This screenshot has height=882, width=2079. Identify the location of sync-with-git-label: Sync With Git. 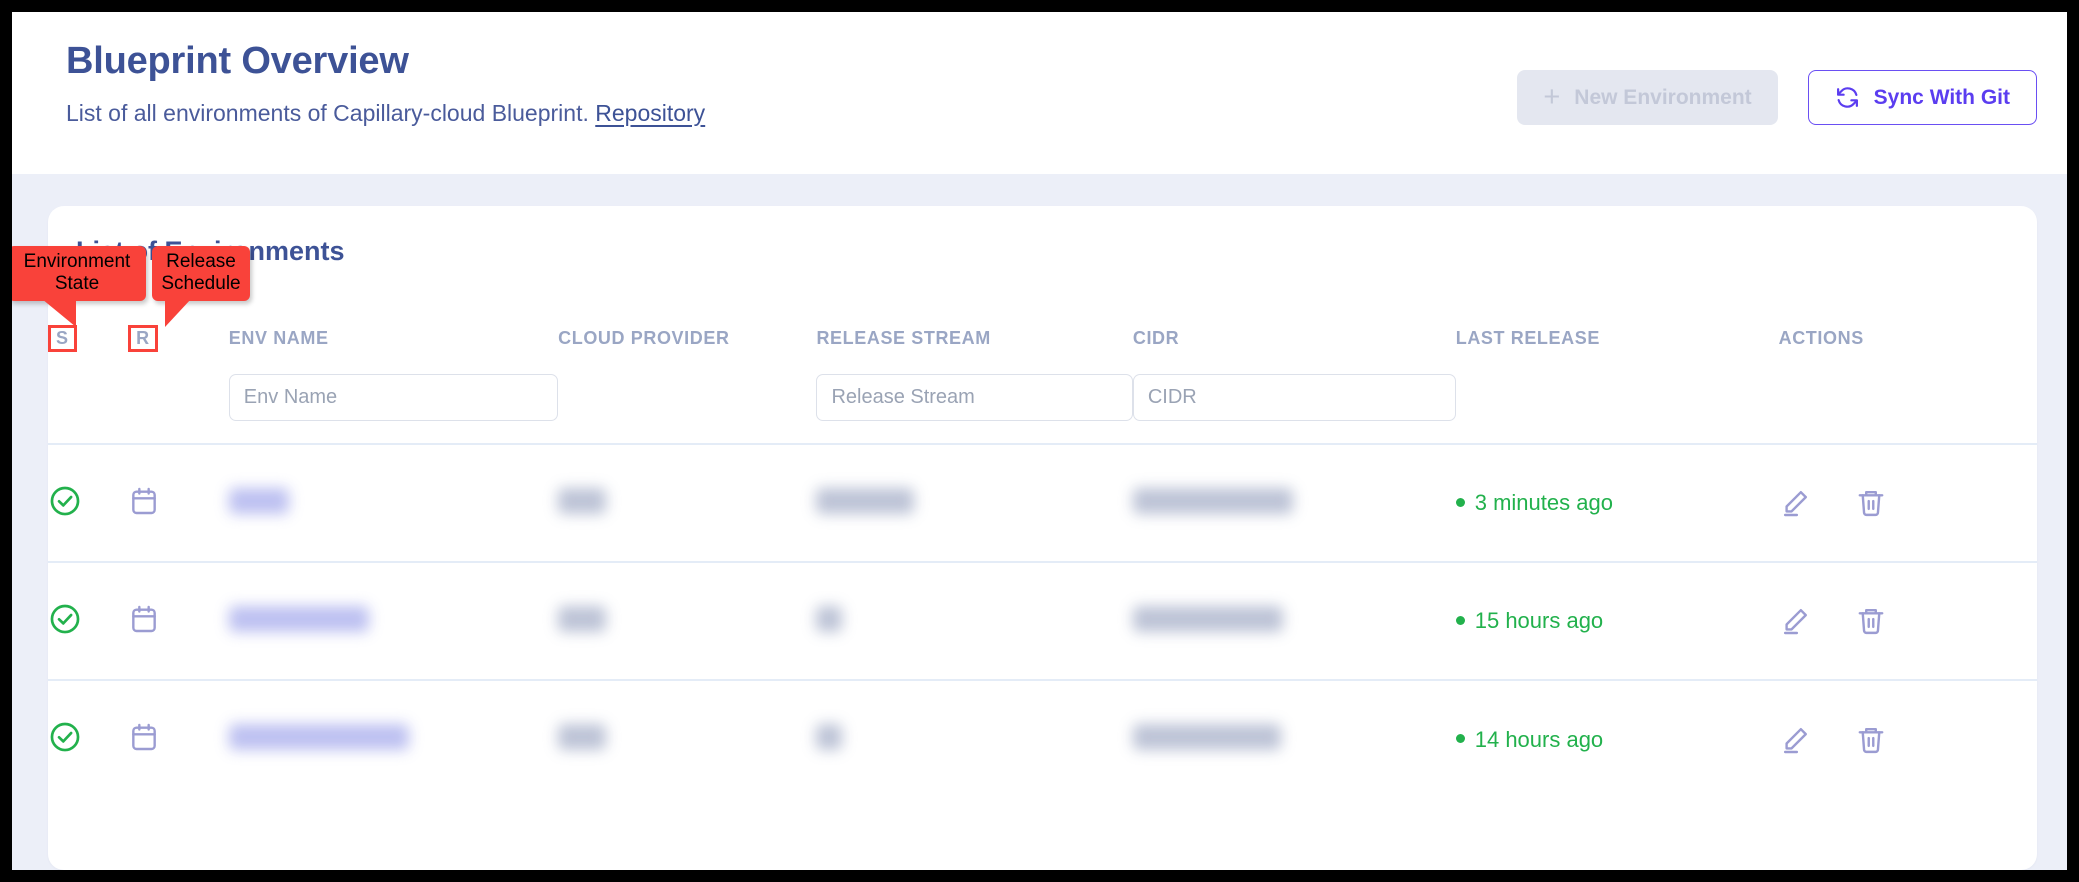
(1941, 97).